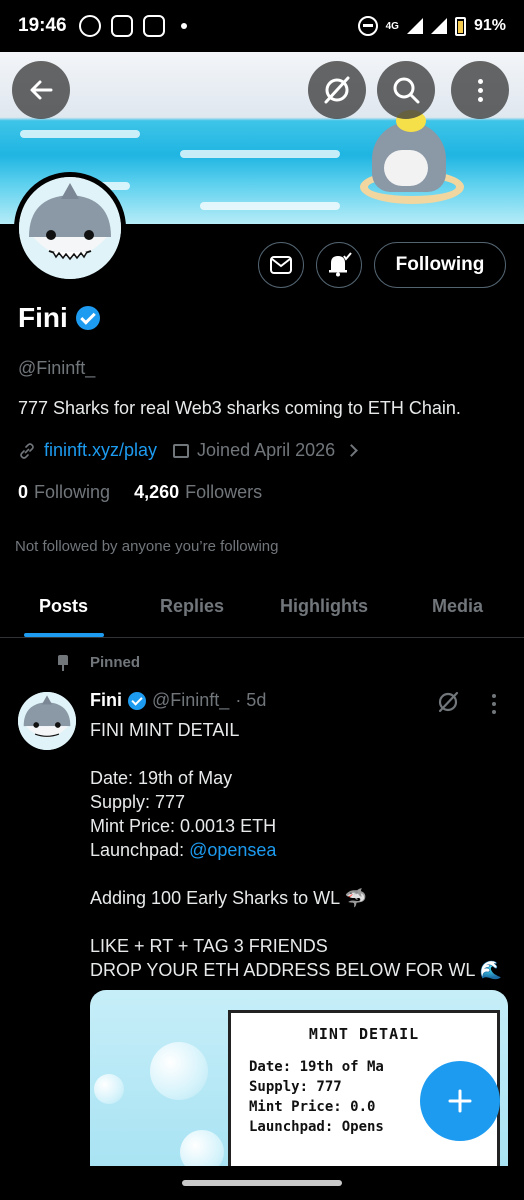 This screenshot has height=1200, width=524. What do you see at coordinates (27, 450) in the screenshot?
I see `link-icon` at bounding box center [27, 450].